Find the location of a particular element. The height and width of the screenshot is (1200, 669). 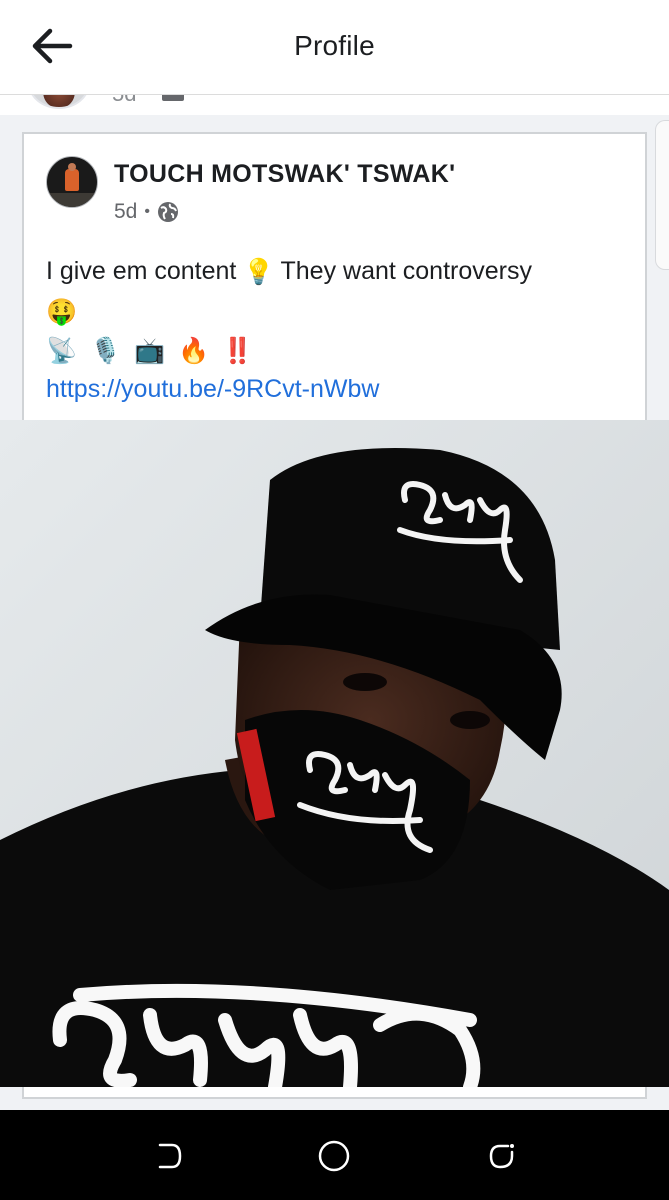

system-nav-bar is located at coordinates (334, 1155).